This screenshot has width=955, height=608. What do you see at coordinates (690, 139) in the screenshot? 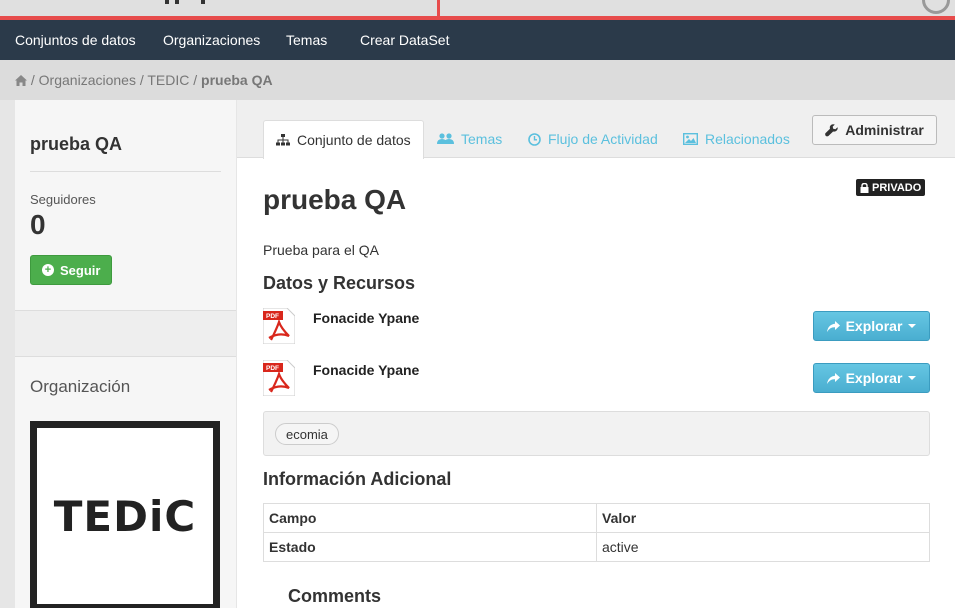
I see `picture-icon` at bounding box center [690, 139].